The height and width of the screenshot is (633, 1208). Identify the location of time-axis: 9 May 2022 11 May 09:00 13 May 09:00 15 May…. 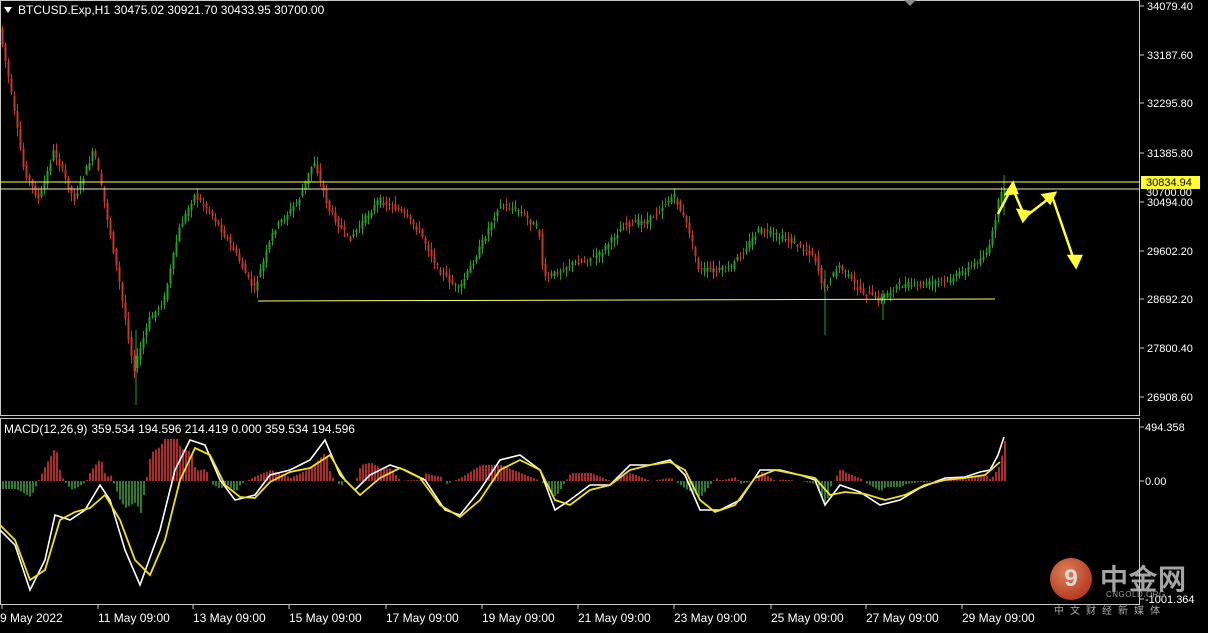
(517, 615).